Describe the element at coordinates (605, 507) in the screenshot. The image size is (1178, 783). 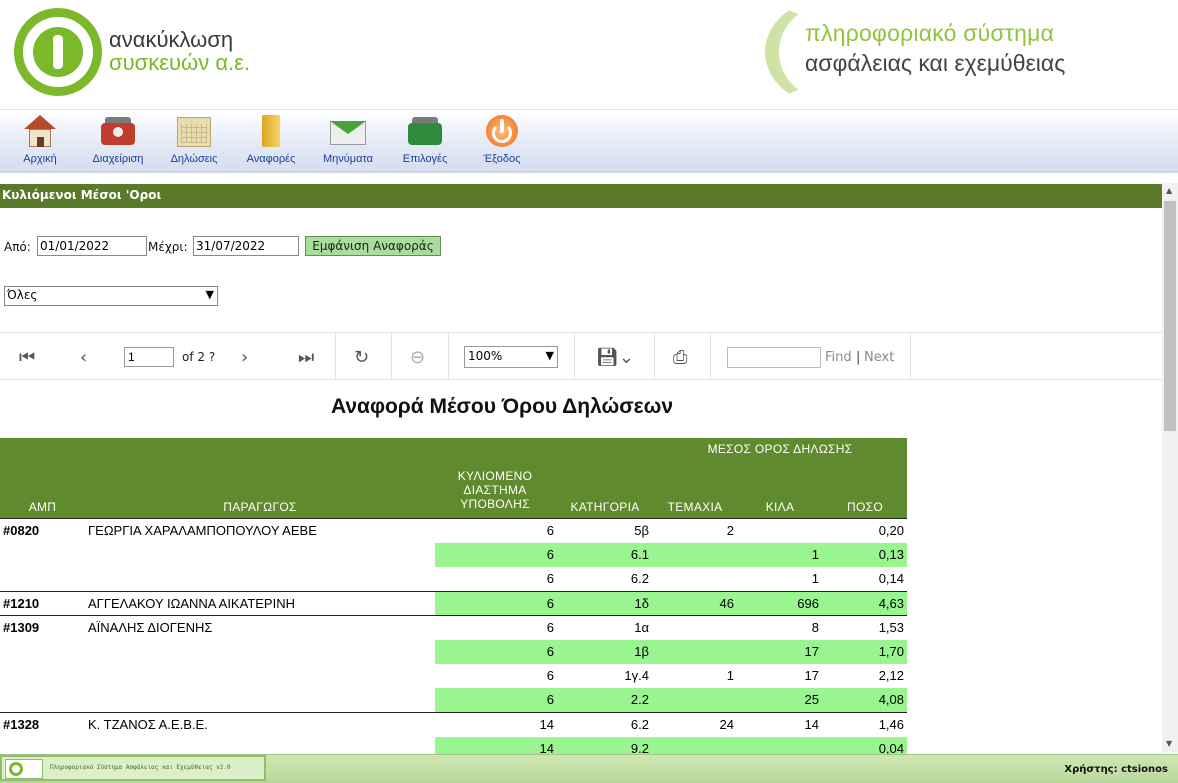
I see `col-category: ΚΑΤΗΓΟΡΙΑ` at that location.